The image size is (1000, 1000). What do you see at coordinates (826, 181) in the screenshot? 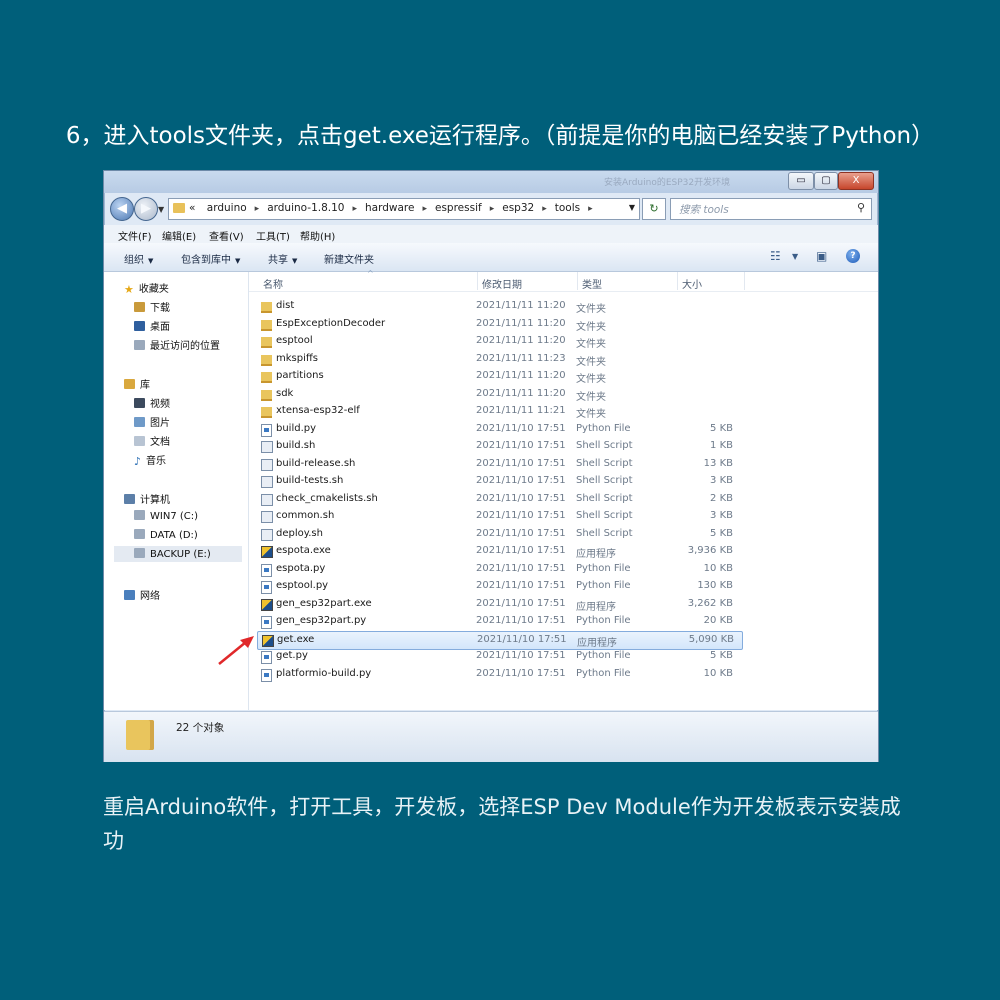
I see `maximize-button: ▢` at bounding box center [826, 181].